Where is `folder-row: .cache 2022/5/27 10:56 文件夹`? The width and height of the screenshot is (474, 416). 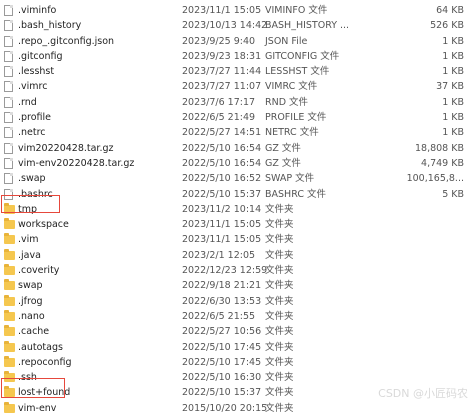 folder-row: .cache 2022/5/27 10:56 文件夹 is located at coordinates (237, 331).